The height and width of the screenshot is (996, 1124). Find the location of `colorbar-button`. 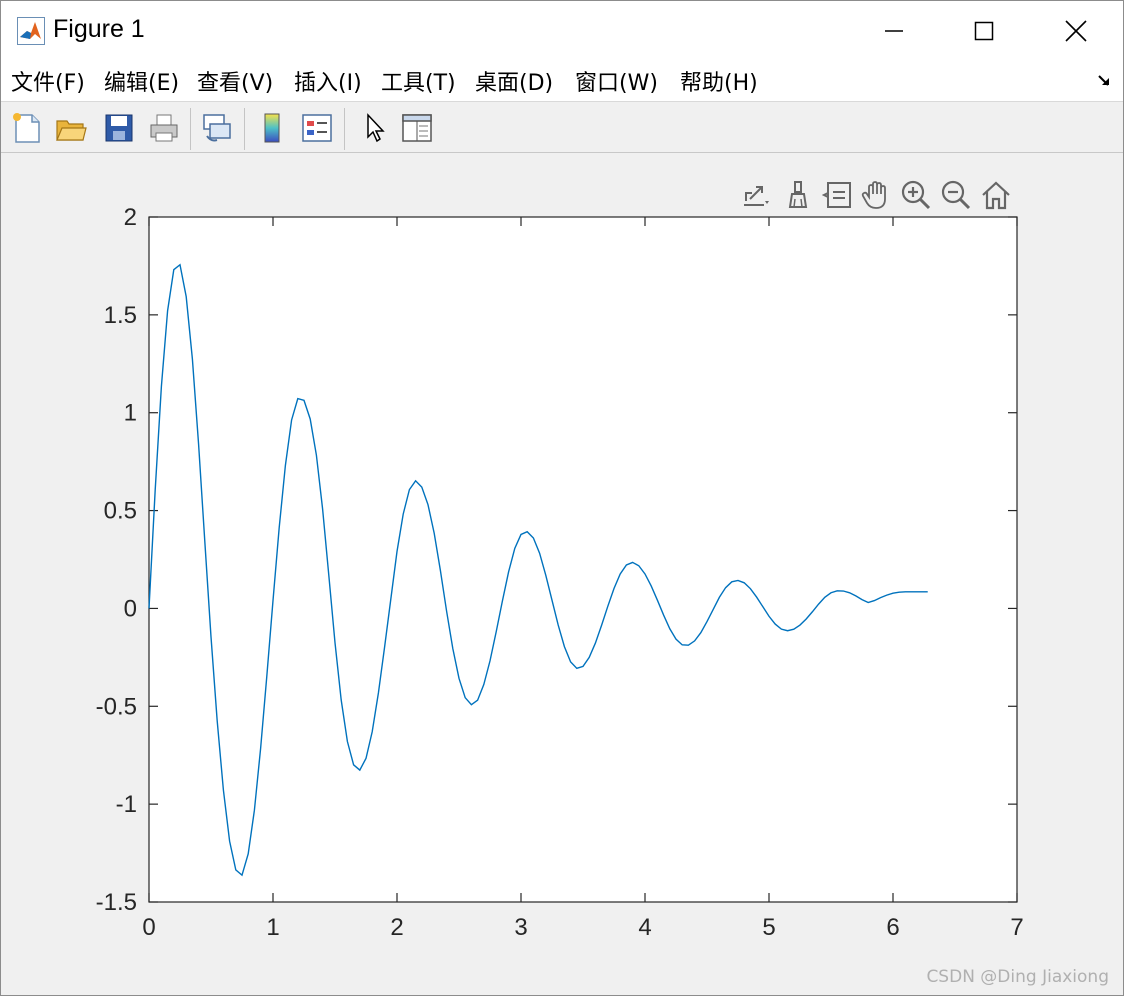

colorbar-button is located at coordinates (272, 128).